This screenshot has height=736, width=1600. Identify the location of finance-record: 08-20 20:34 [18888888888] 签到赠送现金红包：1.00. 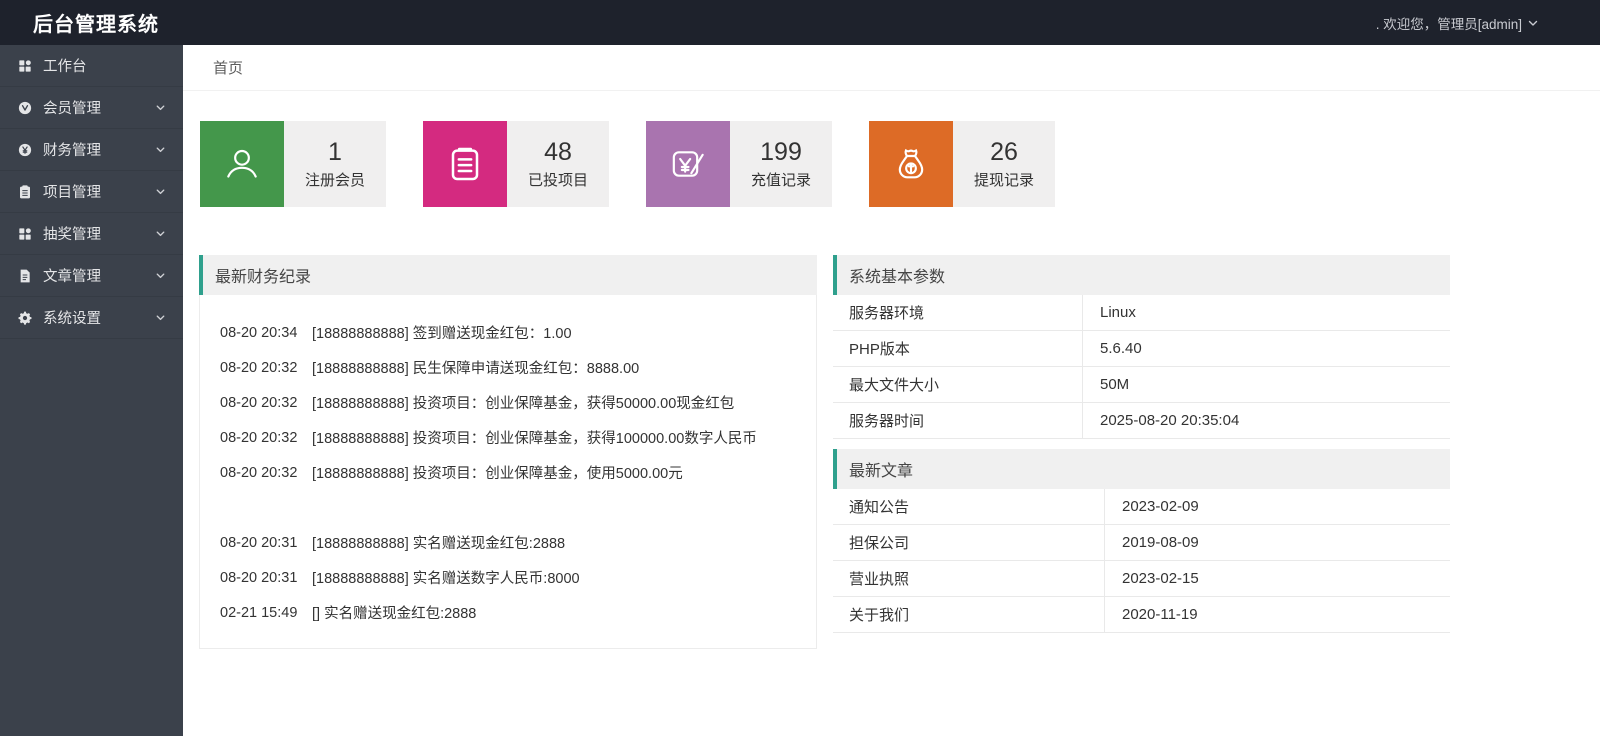
(508, 332).